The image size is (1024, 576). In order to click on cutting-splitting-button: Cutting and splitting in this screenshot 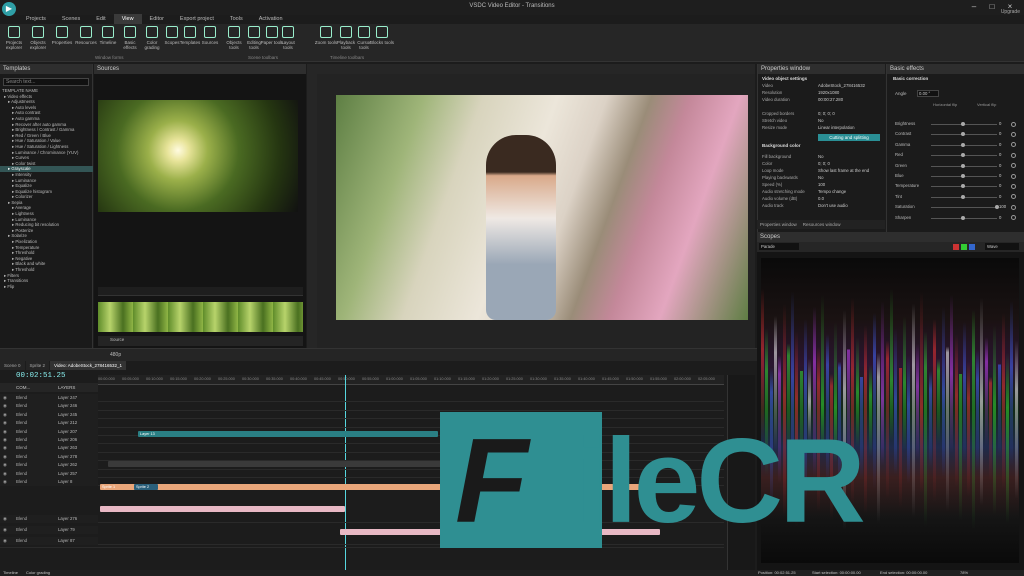, I will do `click(849, 137)`.